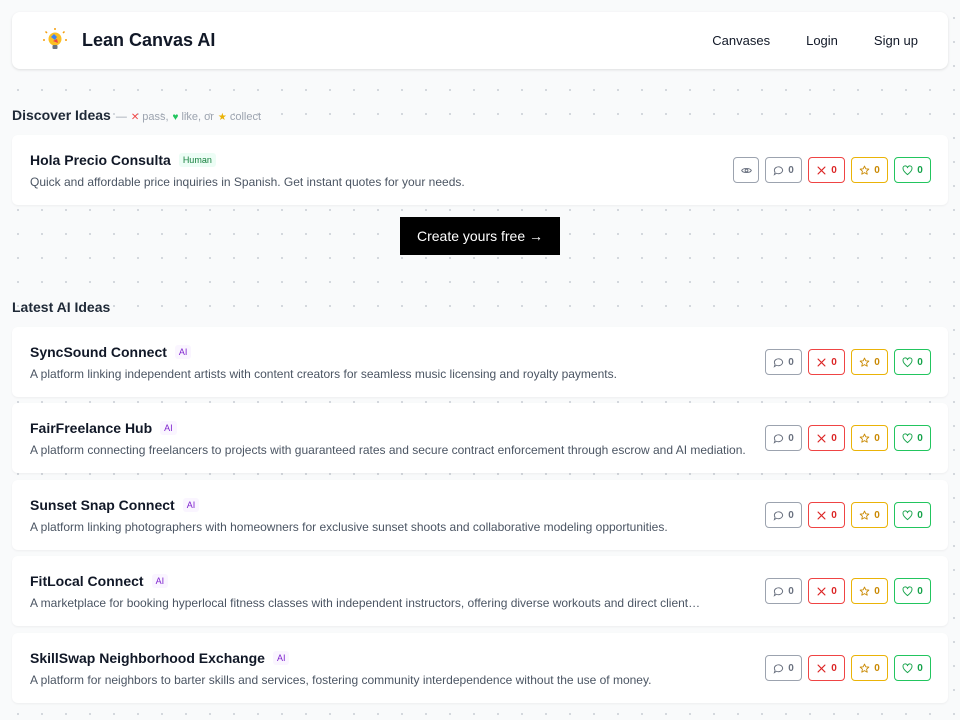  I want to click on latest-title: Latest AI Ideas, so click(61, 307).